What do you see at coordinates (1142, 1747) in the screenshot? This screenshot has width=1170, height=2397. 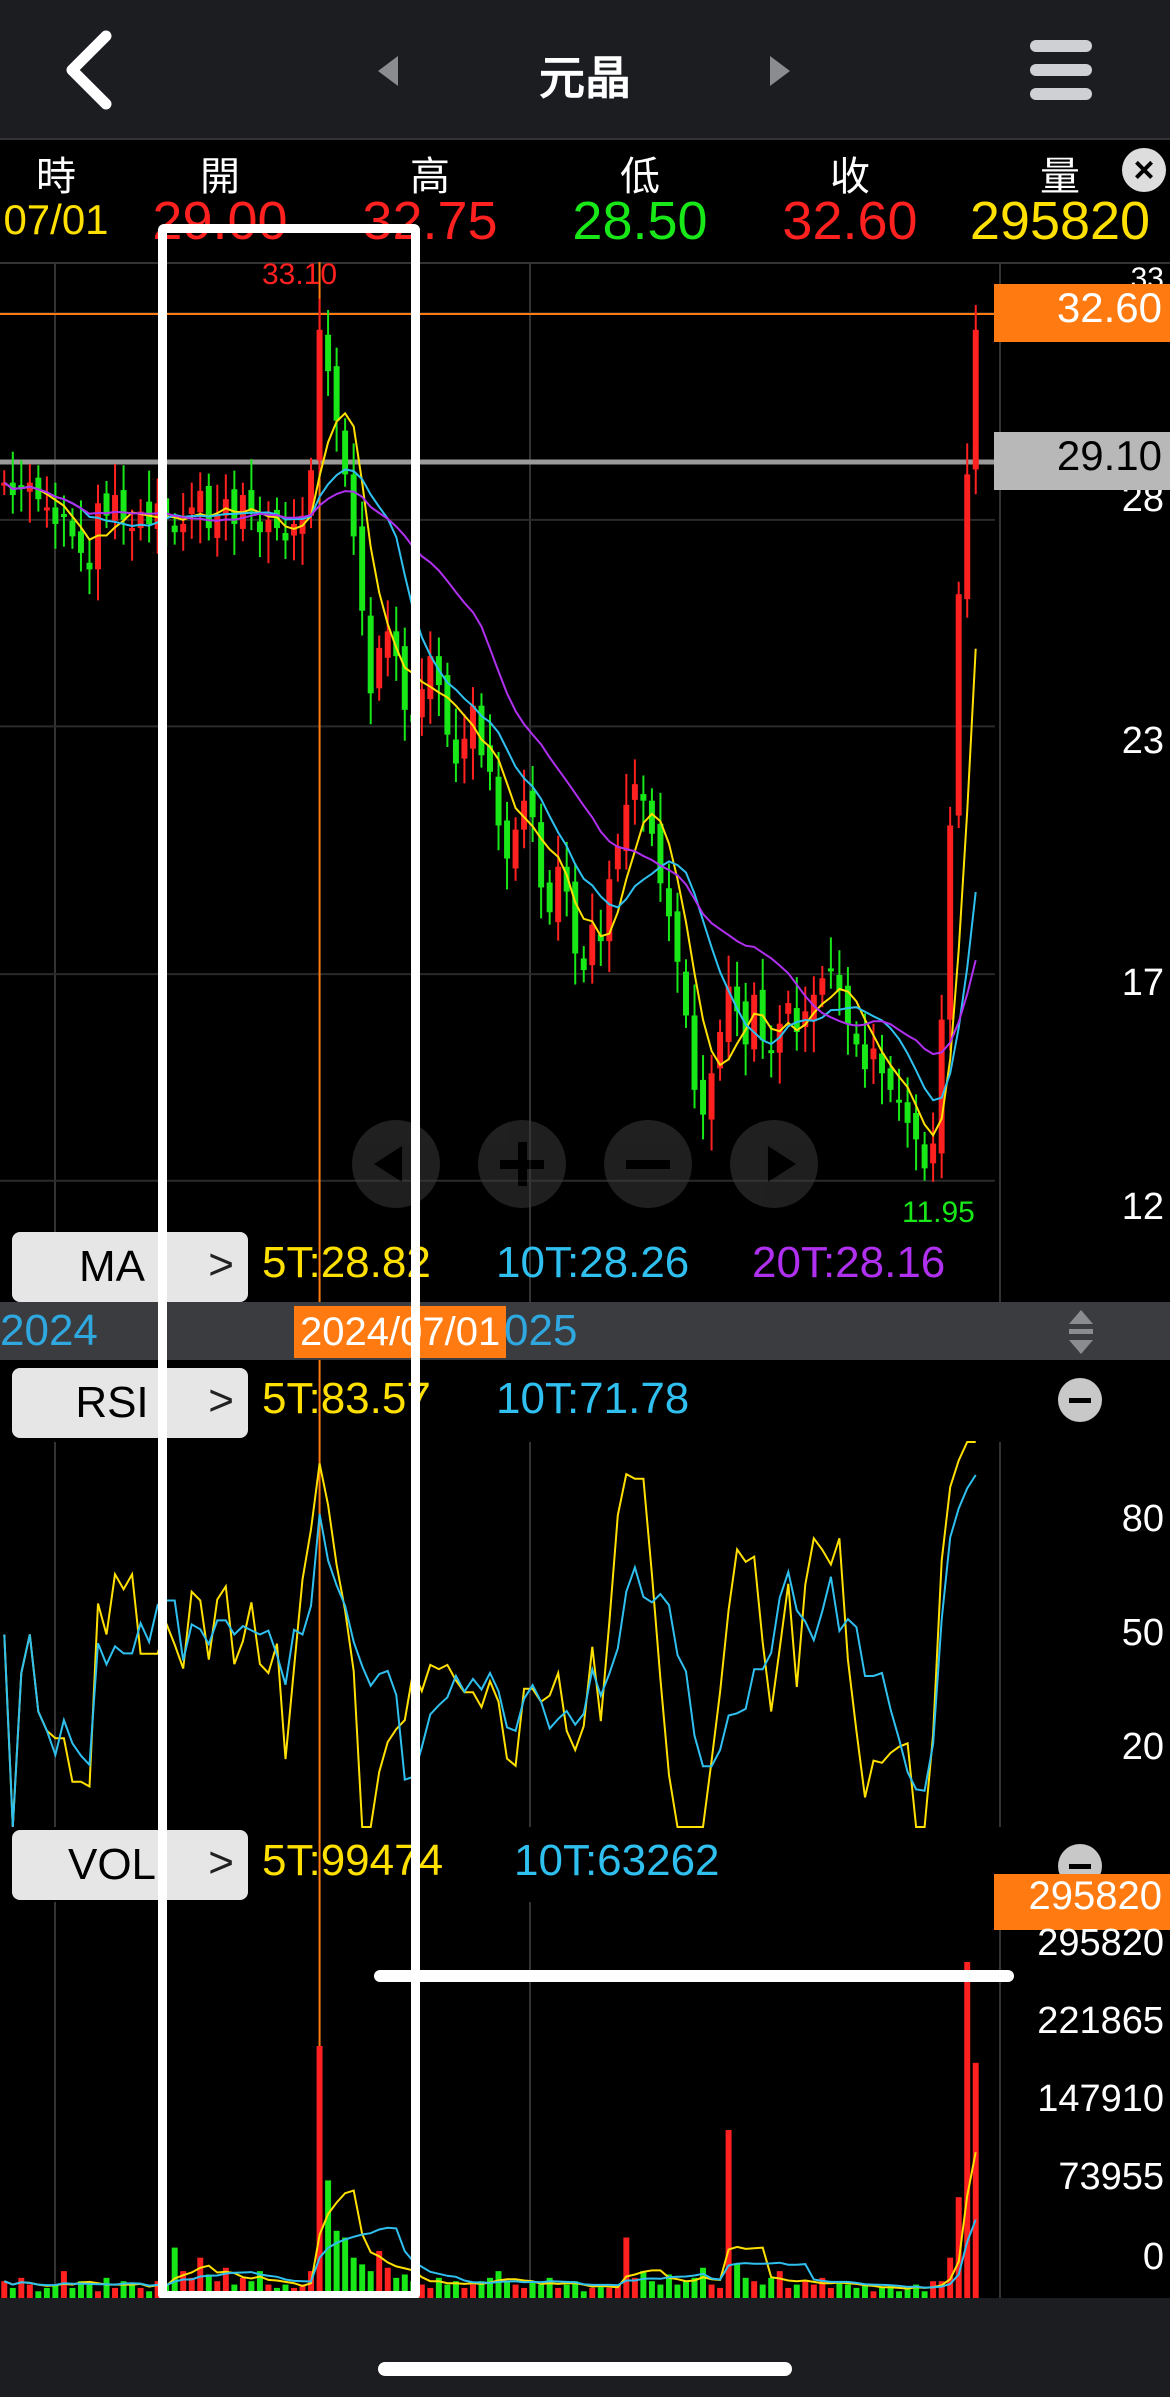 I see `rsi-axis-20: 20` at bounding box center [1142, 1747].